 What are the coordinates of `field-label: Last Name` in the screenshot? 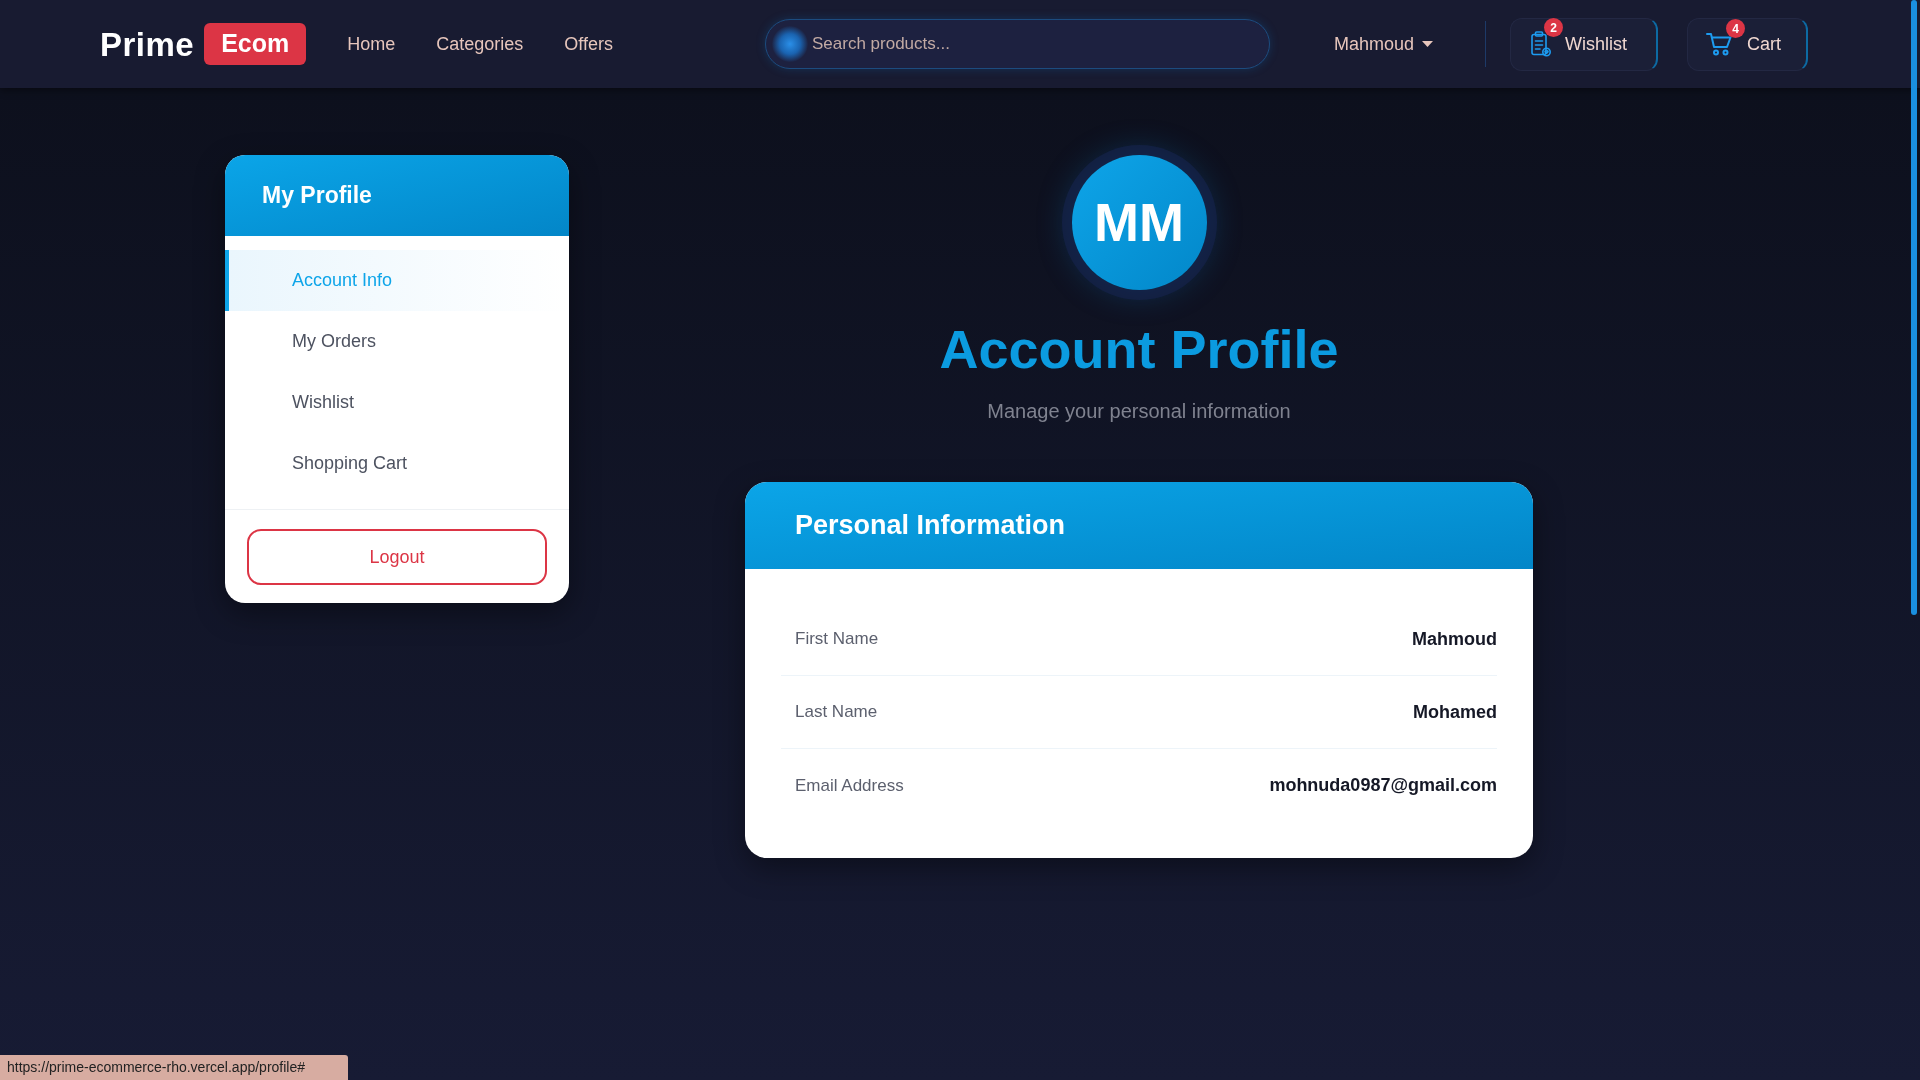 It's located at (836, 712).